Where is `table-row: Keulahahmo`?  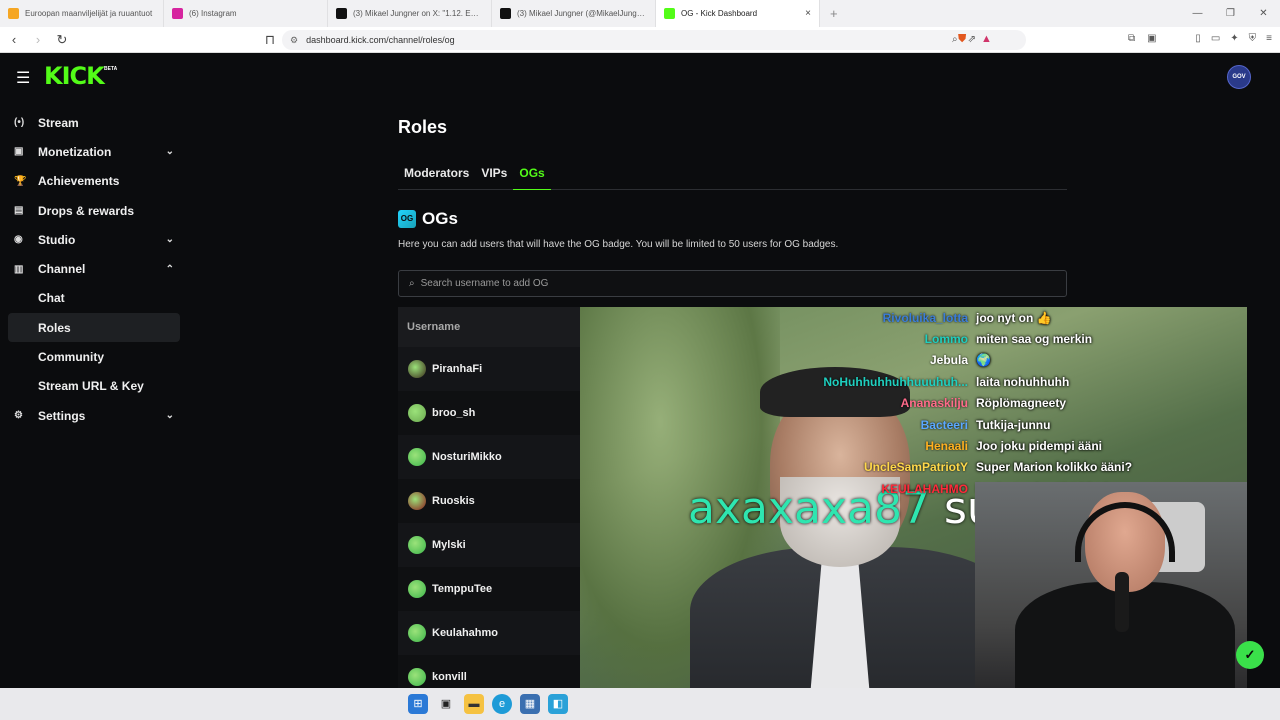 table-row: Keulahahmo is located at coordinates (489, 633).